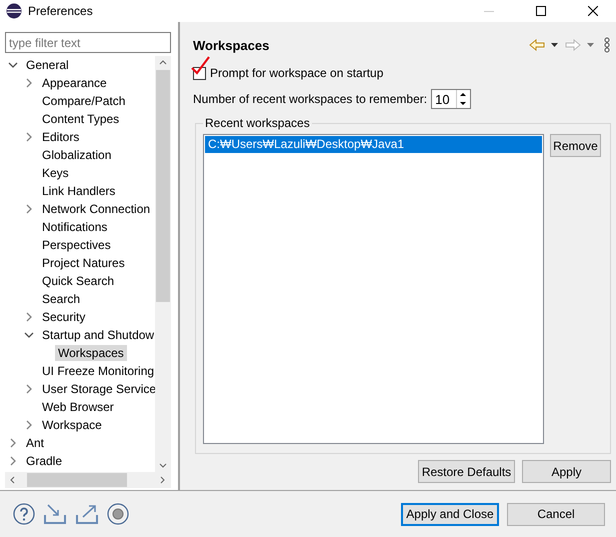  Describe the element at coordinates (61, 11) in the screenshot. I see `window-title: Preferences` at that location.